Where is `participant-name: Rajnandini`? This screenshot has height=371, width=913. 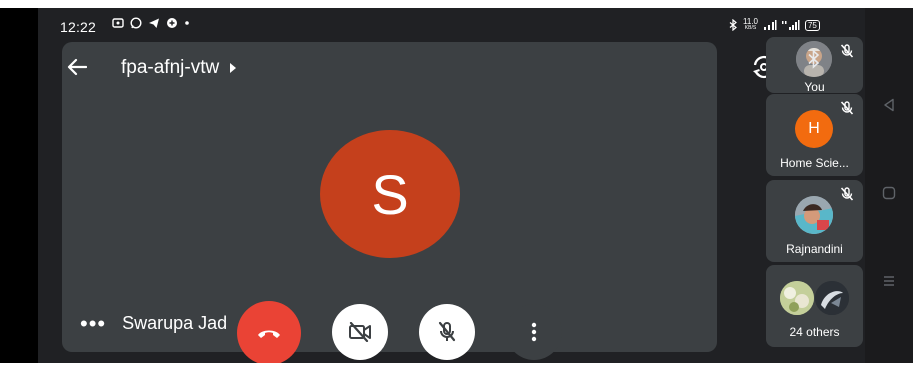
participant-name: Rajnandini is located at coordinates (814, 249).